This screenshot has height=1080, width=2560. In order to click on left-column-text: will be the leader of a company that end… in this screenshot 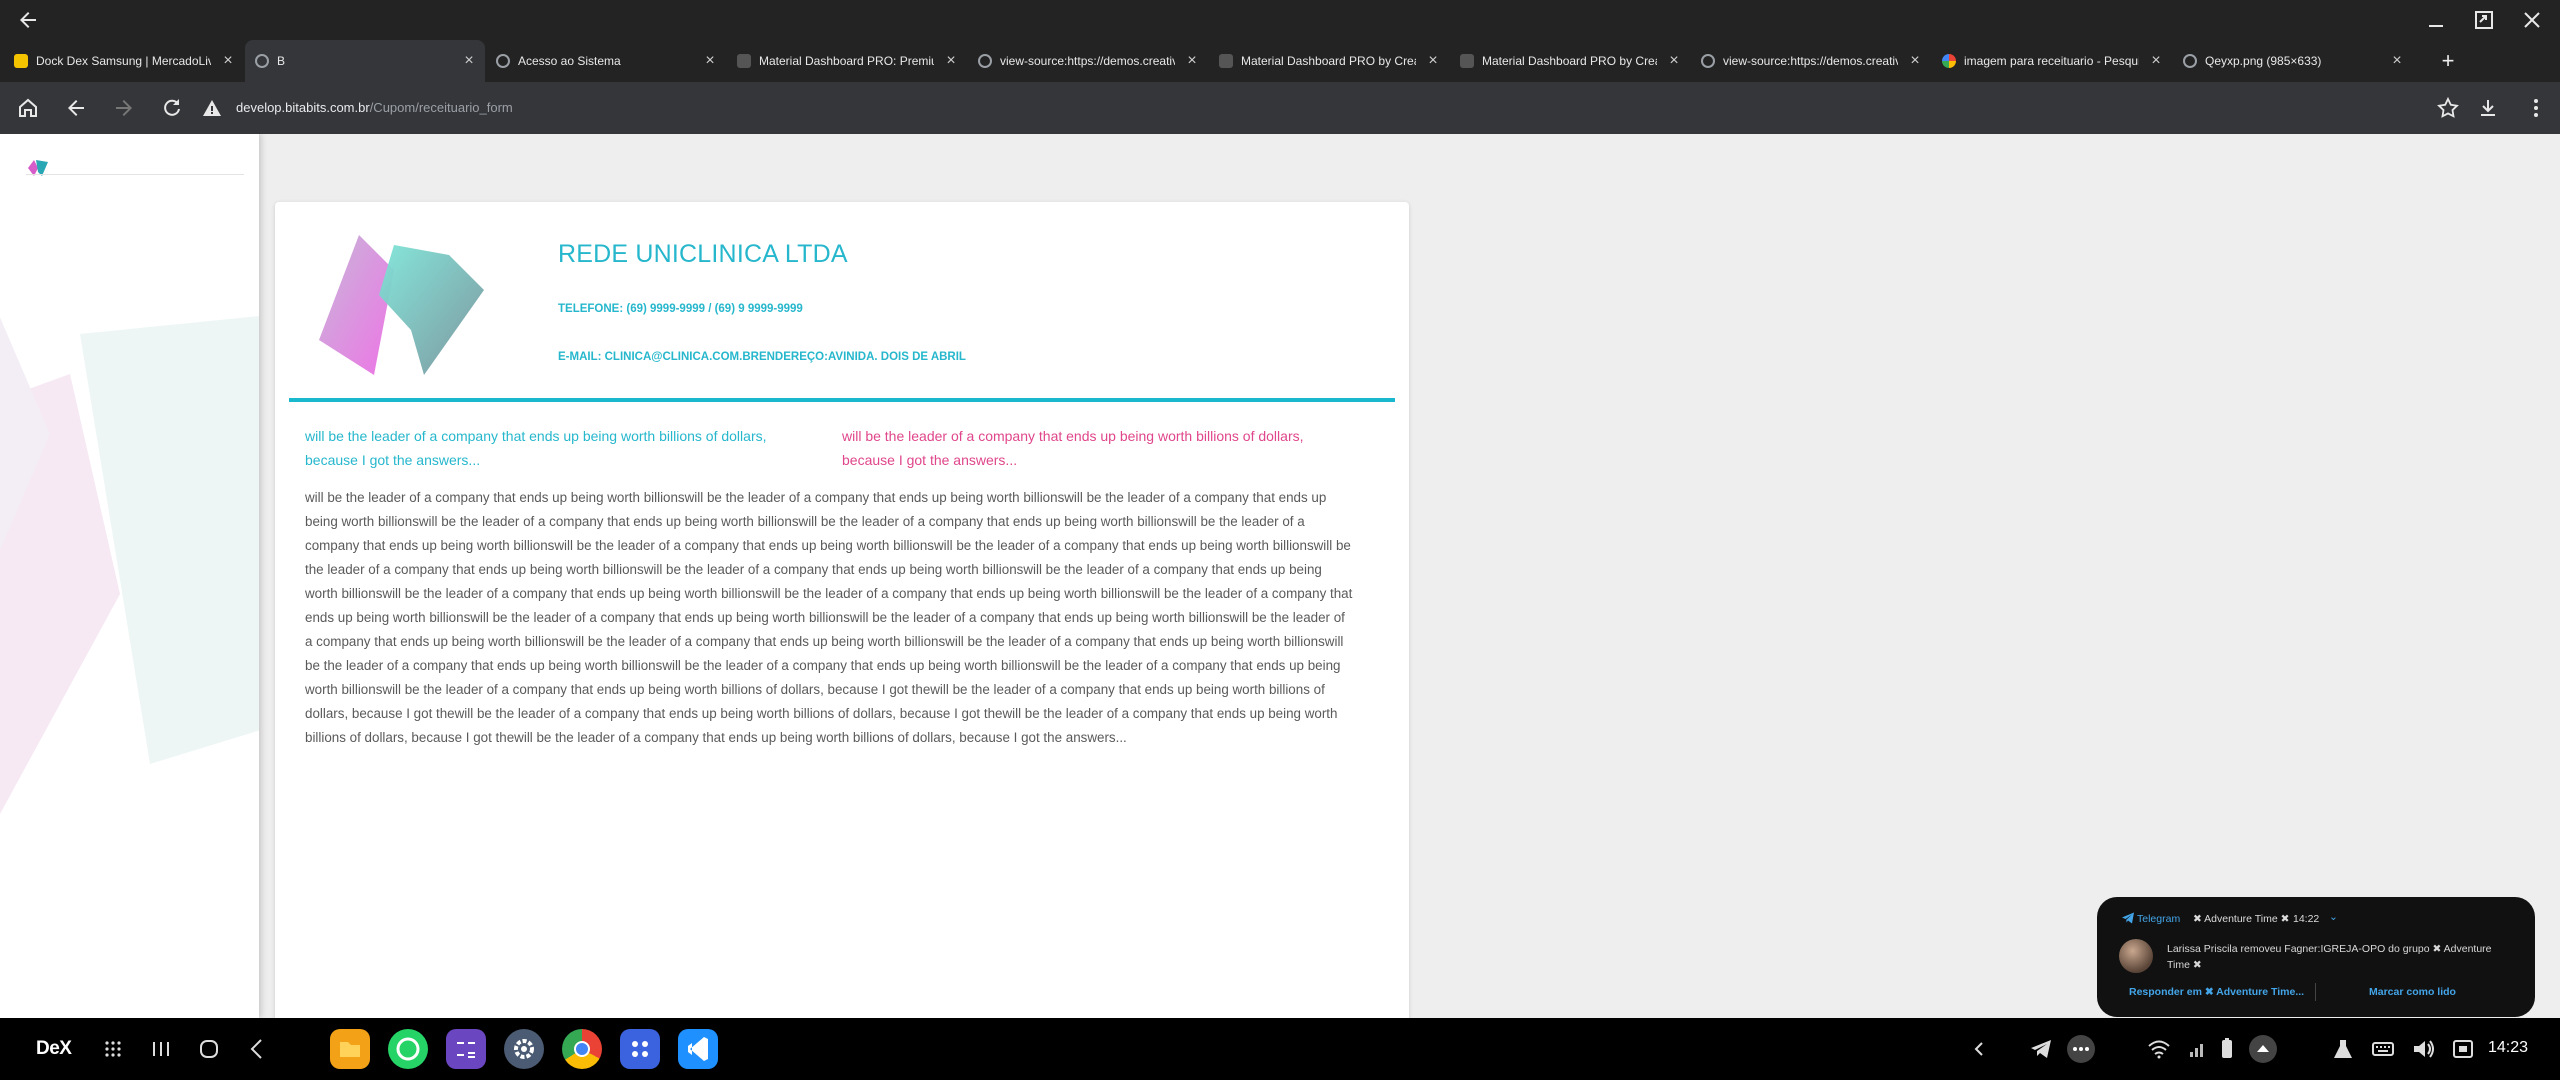, I will do `click(536, 448)`.